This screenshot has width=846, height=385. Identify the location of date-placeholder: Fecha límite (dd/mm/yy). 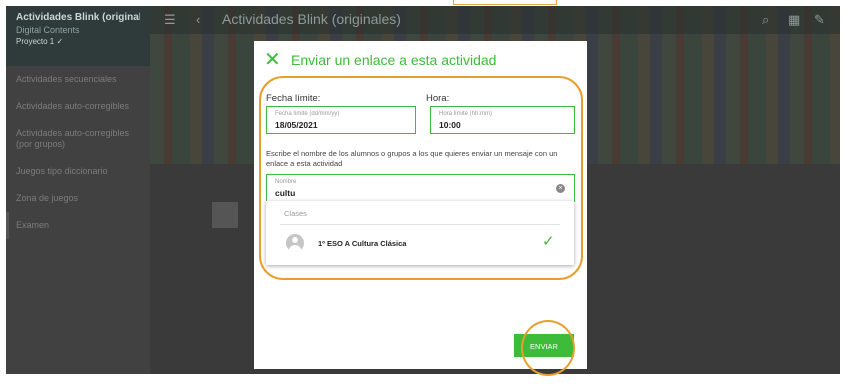
(307, 114).